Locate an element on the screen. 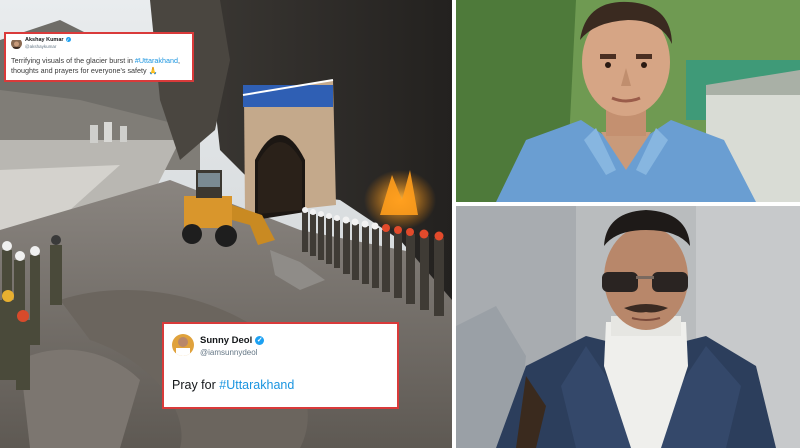  tweet-author-name: Akshay Kumar ✓ is located at coordinates (48, 40).